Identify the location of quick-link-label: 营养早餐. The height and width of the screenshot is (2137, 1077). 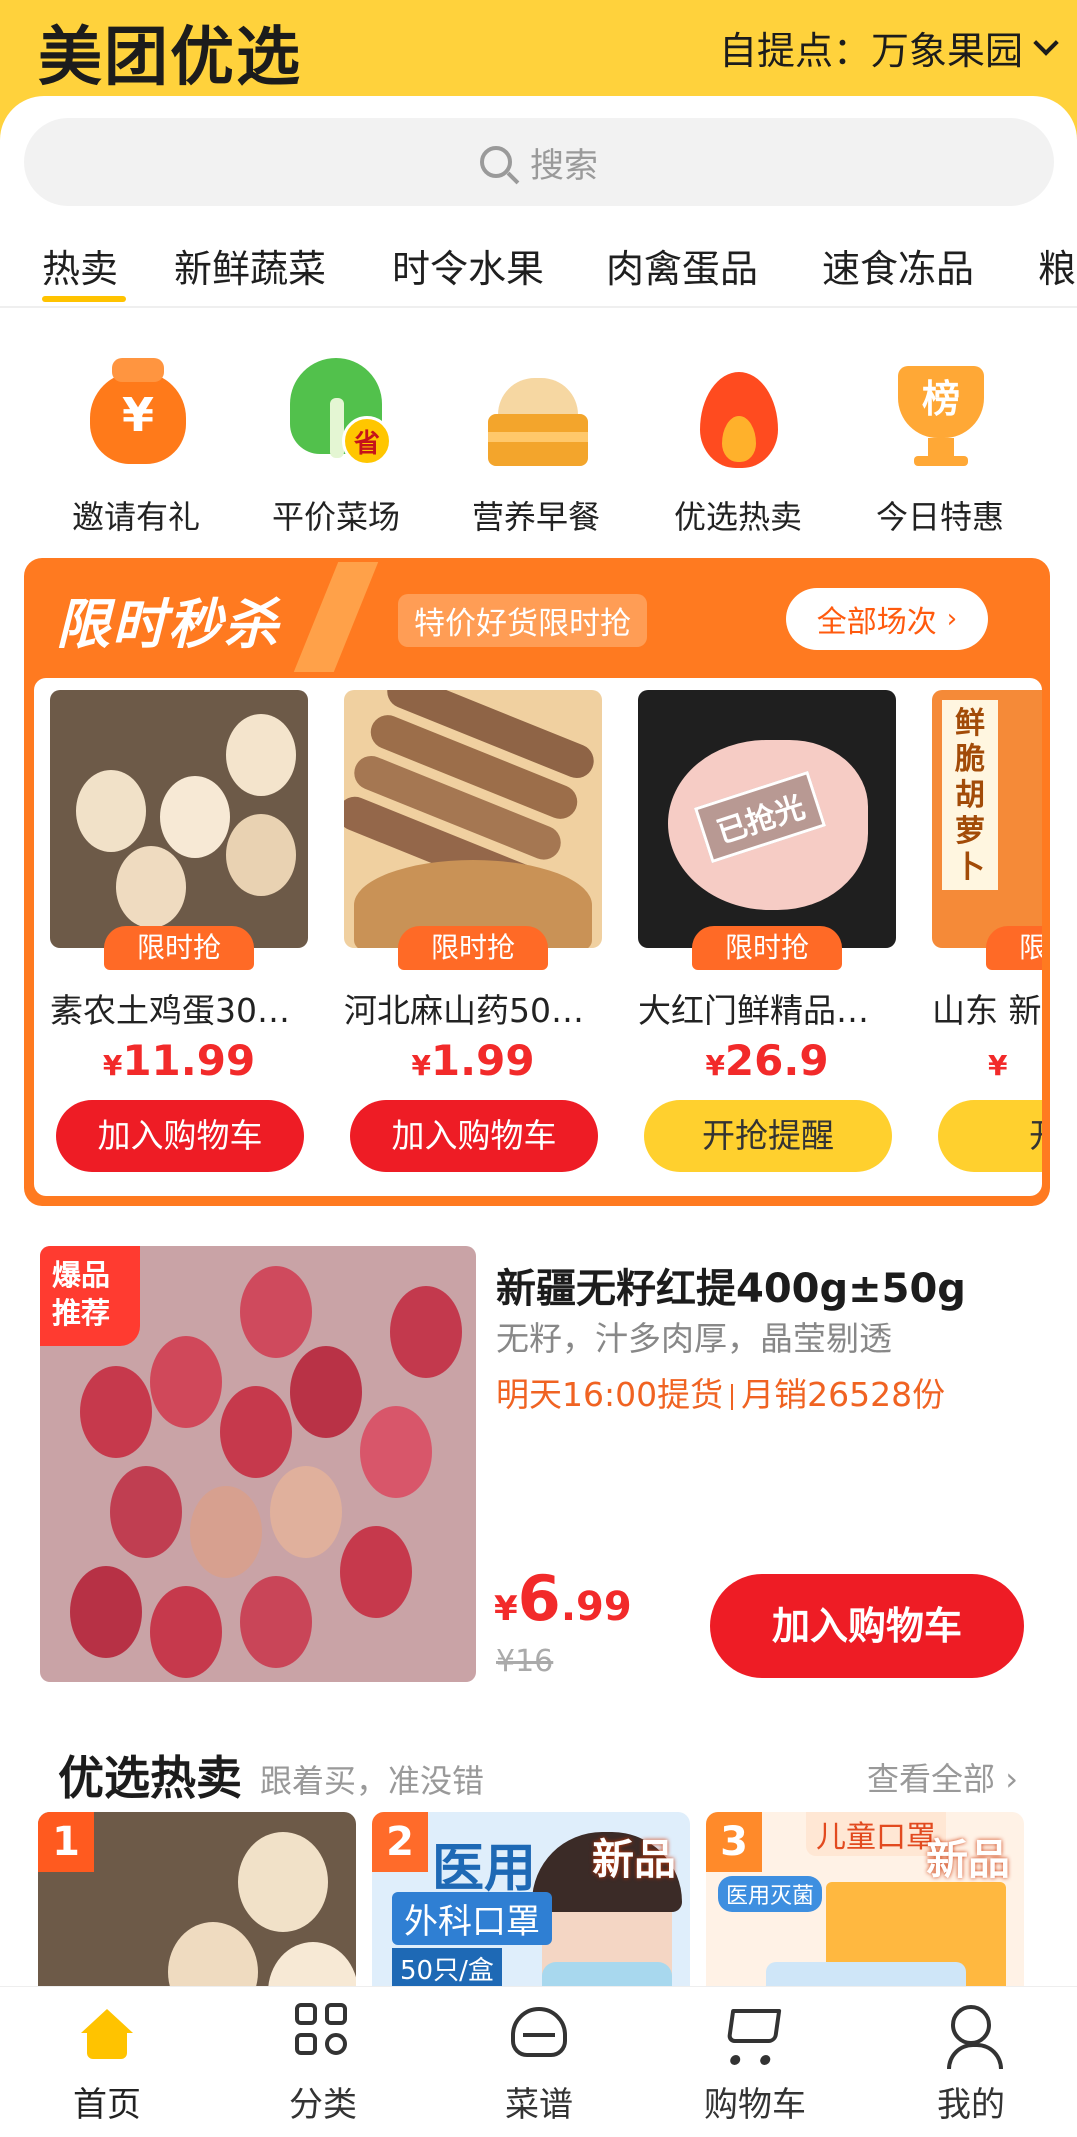
(535, 517).